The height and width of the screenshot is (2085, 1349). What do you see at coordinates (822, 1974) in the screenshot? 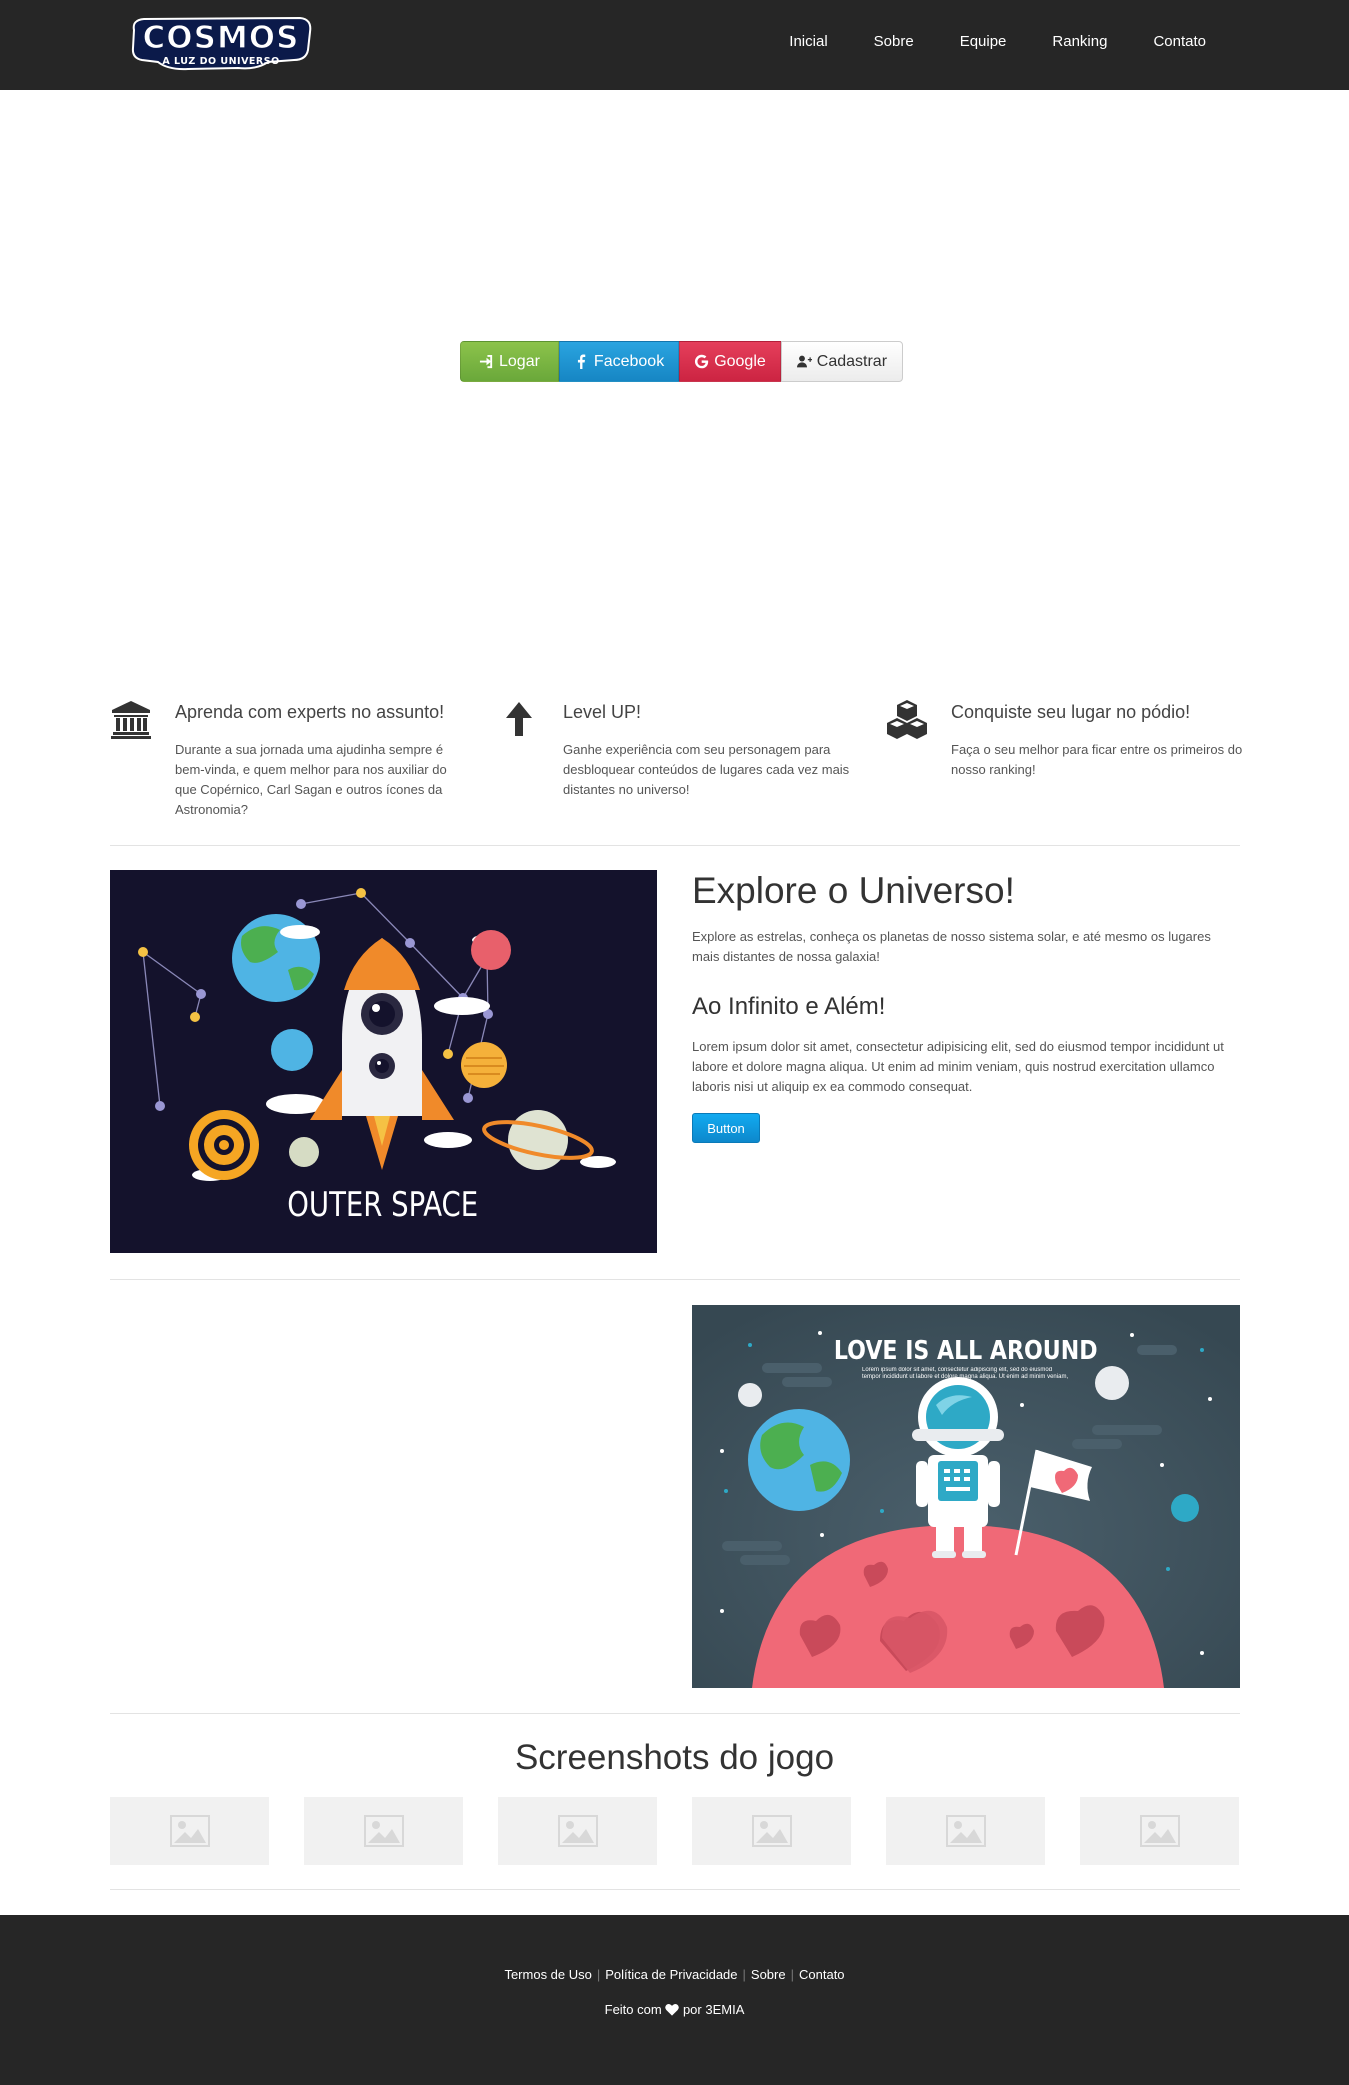
I see `footer-link-contato: Contato` at bounding box center [822, 1974].